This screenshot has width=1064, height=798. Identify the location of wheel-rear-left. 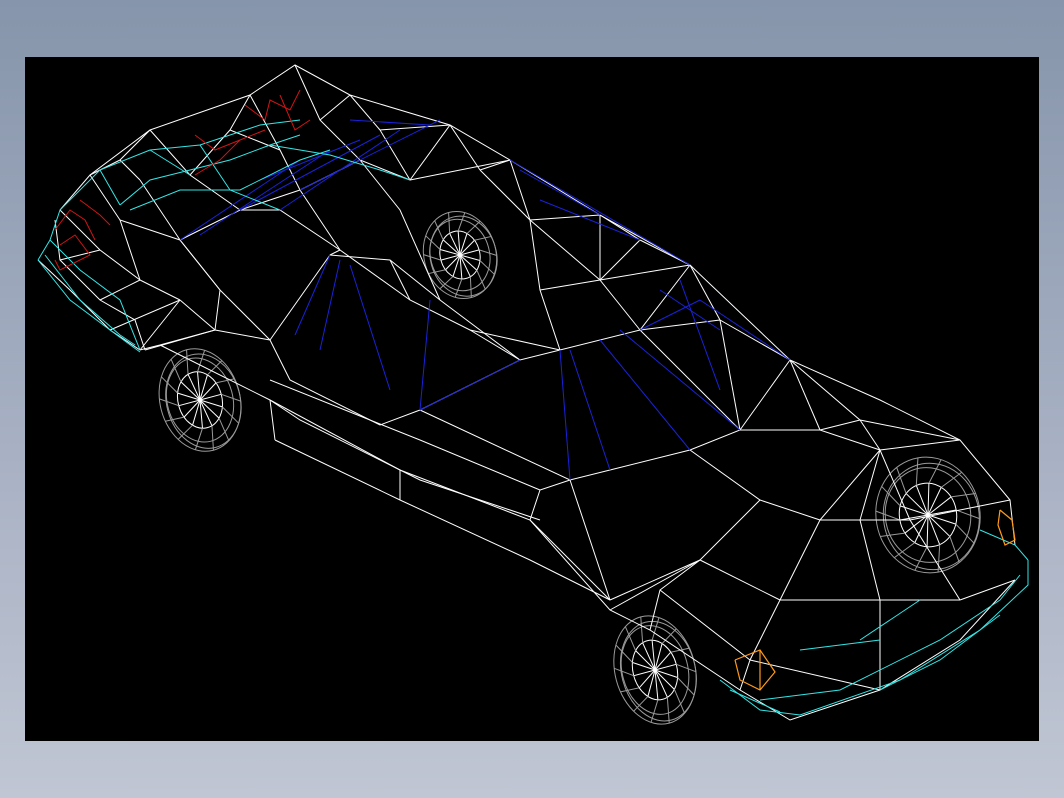
(200, 400).